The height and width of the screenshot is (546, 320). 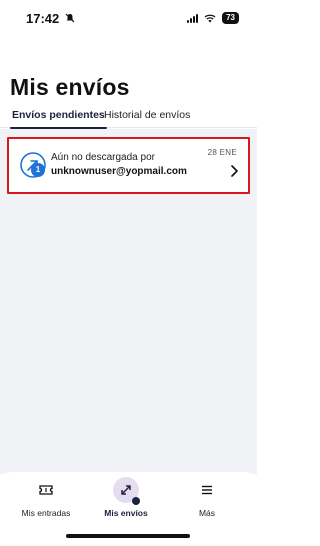 I want to click on tab-bar: Envíos pendientes Historial de envíos, so click(x=128, y=117).